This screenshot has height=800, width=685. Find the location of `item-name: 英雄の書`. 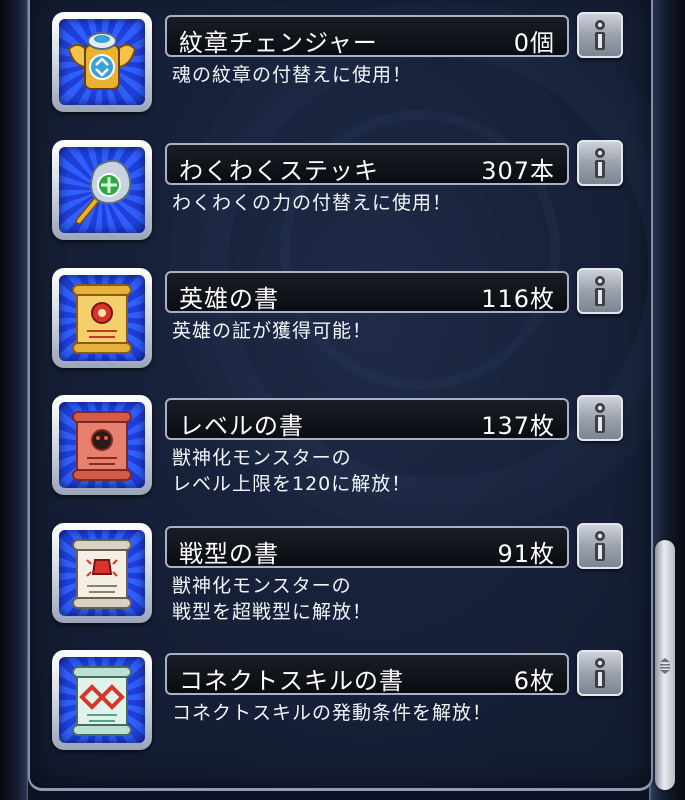

item-name: 英雄の書 is located at coordinates (229, 299).